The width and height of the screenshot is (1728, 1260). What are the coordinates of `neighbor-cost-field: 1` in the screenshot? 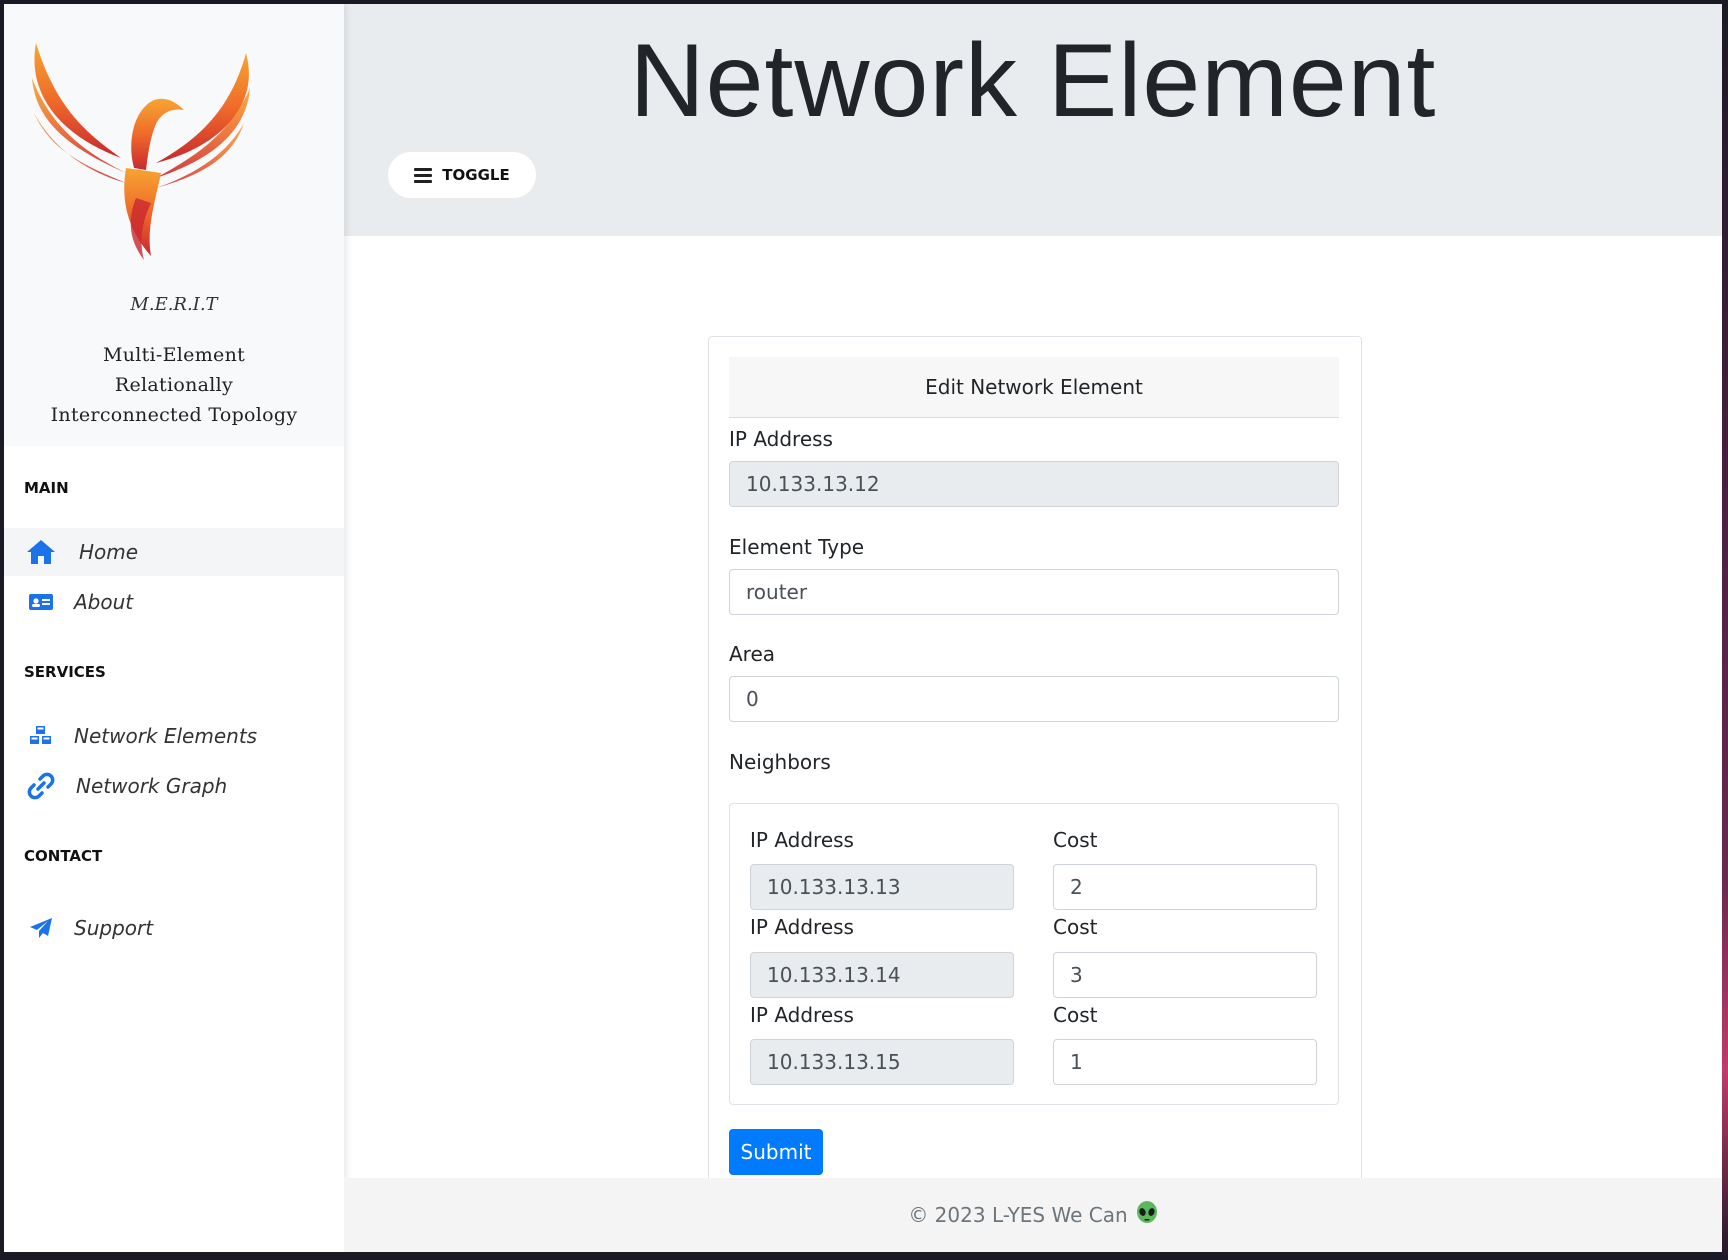 It's located at (1185, 1062).